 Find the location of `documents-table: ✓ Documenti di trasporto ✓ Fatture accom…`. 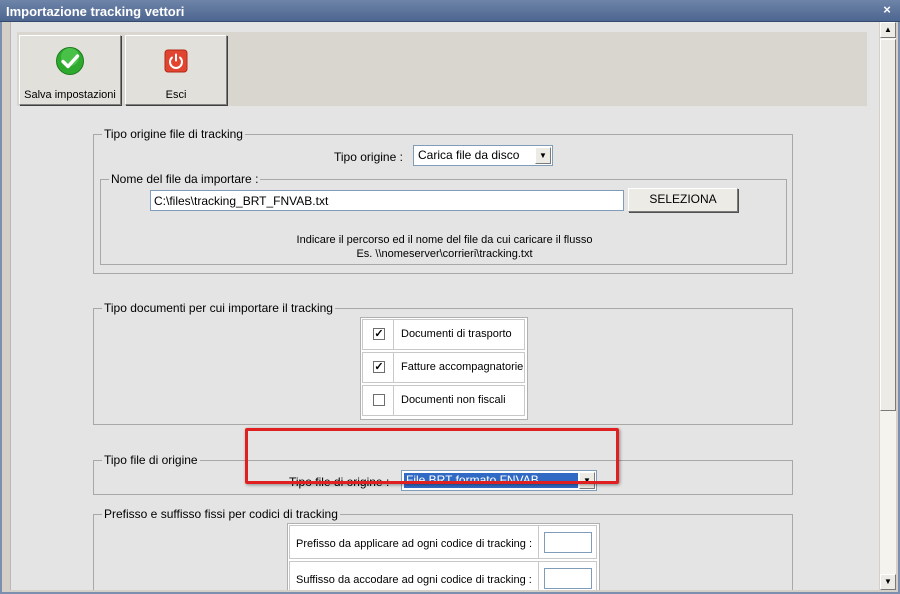

documents-table: ✓ Documenti di trasporto ✓ Fatture accom… is located at coordinates (444, 368).